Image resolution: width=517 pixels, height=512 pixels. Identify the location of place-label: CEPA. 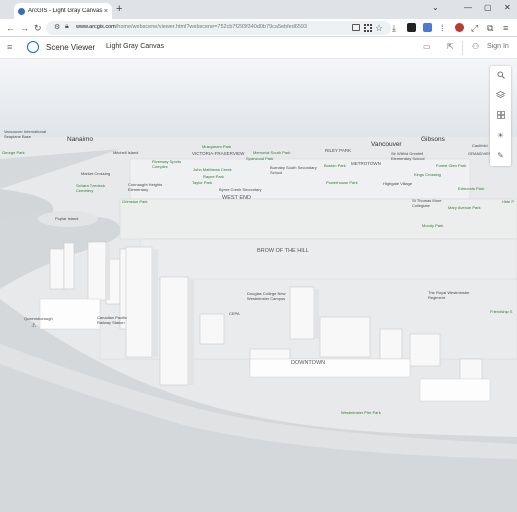
(234, 313).